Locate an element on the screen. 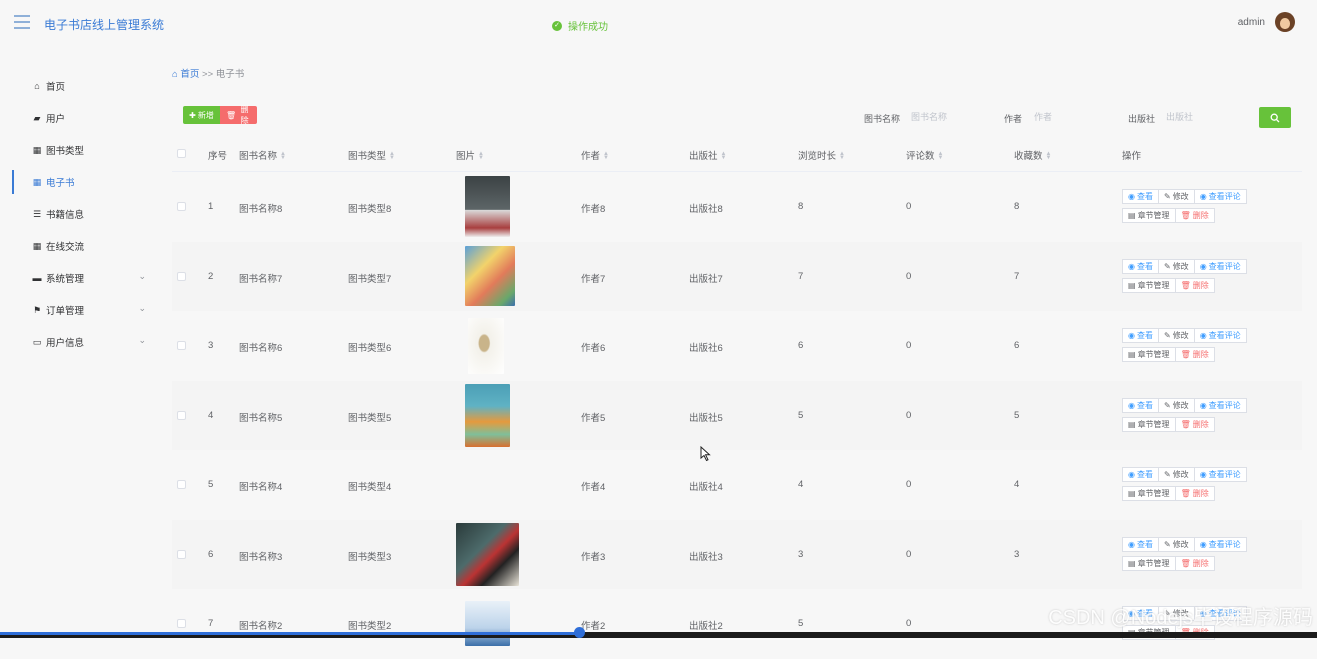  cell-author: 作者3 is located at coordinates (593, 556).